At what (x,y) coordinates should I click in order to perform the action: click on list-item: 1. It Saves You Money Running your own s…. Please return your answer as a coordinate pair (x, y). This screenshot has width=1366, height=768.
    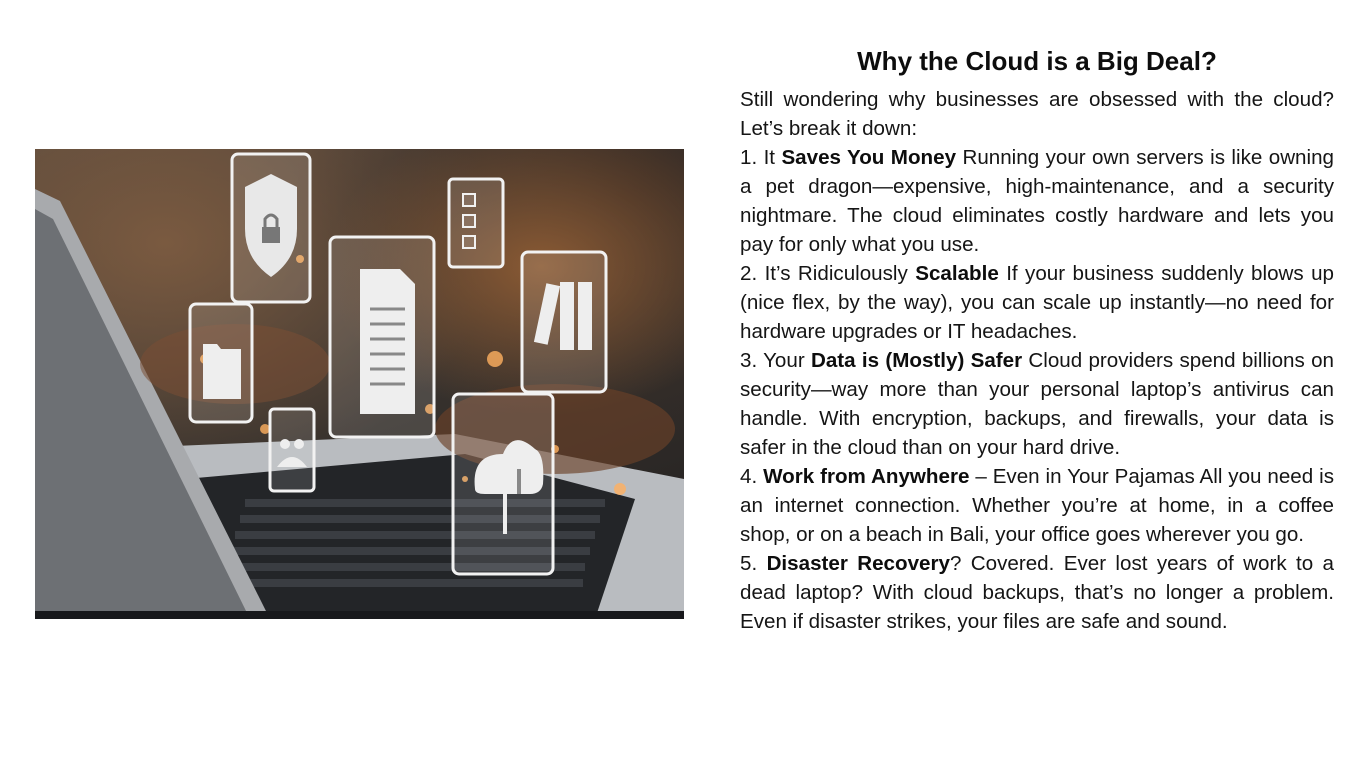
    Looking at the image, I should click on (1037, 201).